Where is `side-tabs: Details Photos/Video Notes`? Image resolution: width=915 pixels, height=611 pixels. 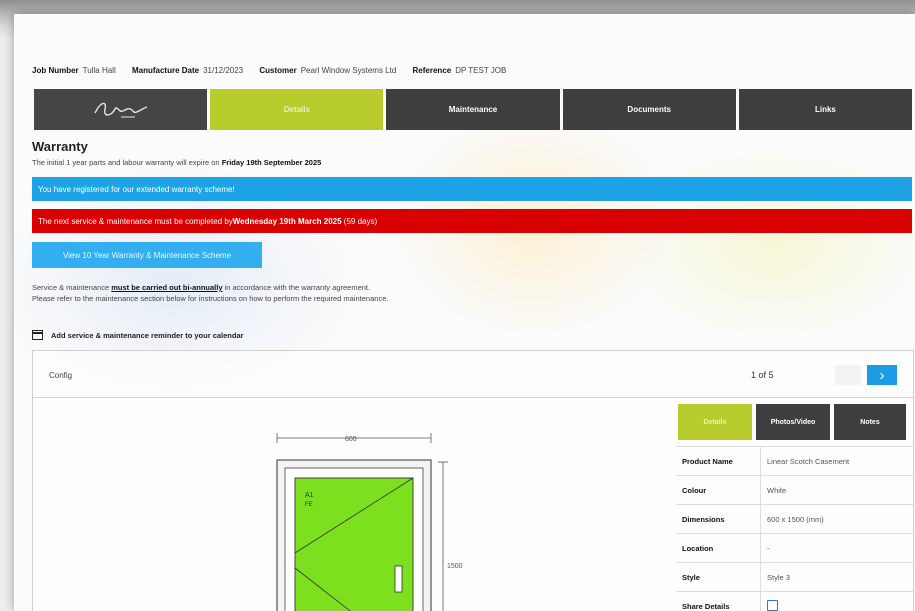
side-tabs: Details Photos/Video Notes is located at coordinates (792, 422).